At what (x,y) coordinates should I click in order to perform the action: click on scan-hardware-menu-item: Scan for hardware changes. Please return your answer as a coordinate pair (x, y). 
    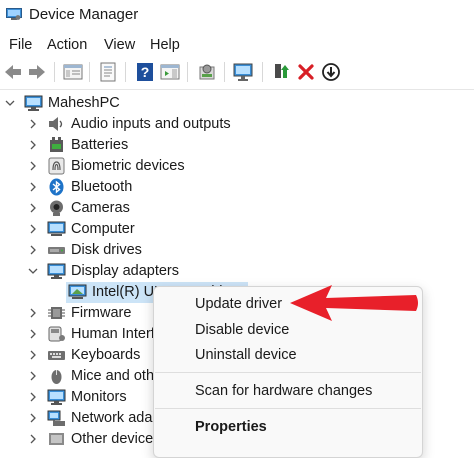
    Looking at the image, I should click on (283, 391).